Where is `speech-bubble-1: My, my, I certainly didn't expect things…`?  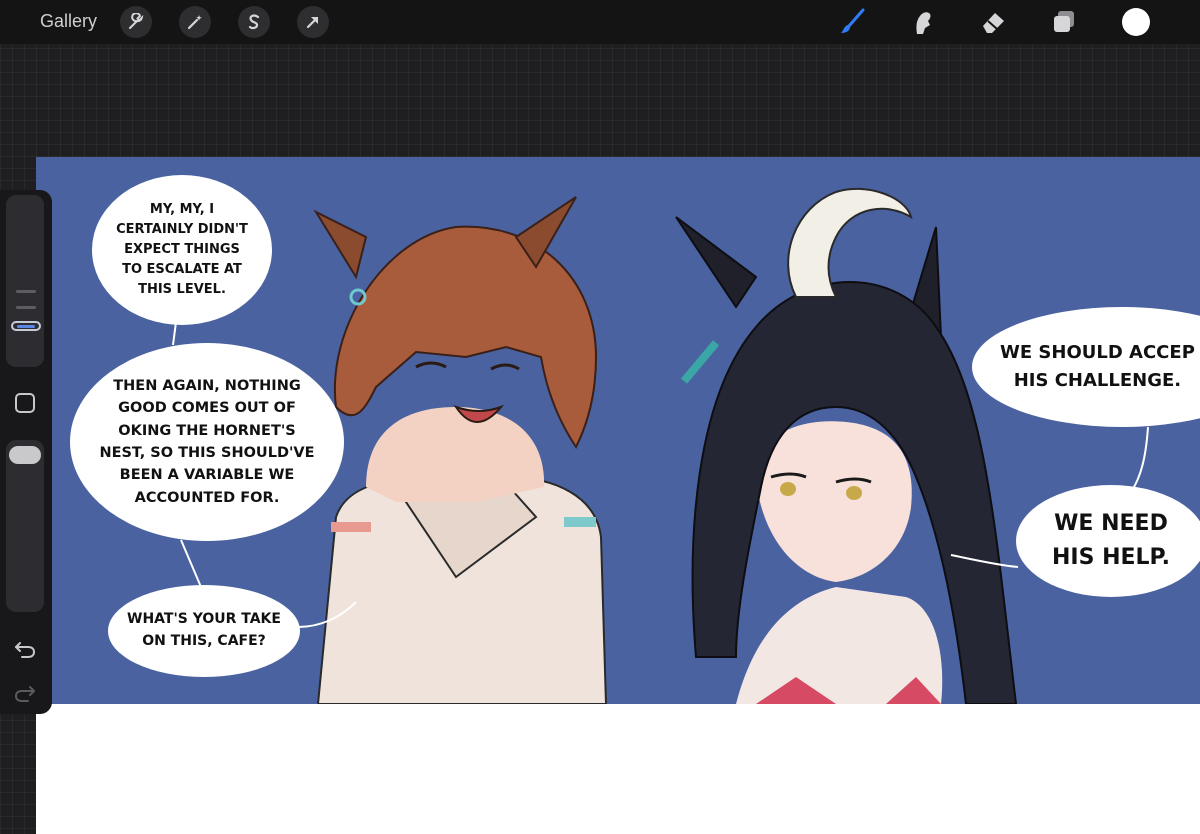
speech-bubble-1: My, my, I certainly didn't expect things… is located at coordinates (182, 250).